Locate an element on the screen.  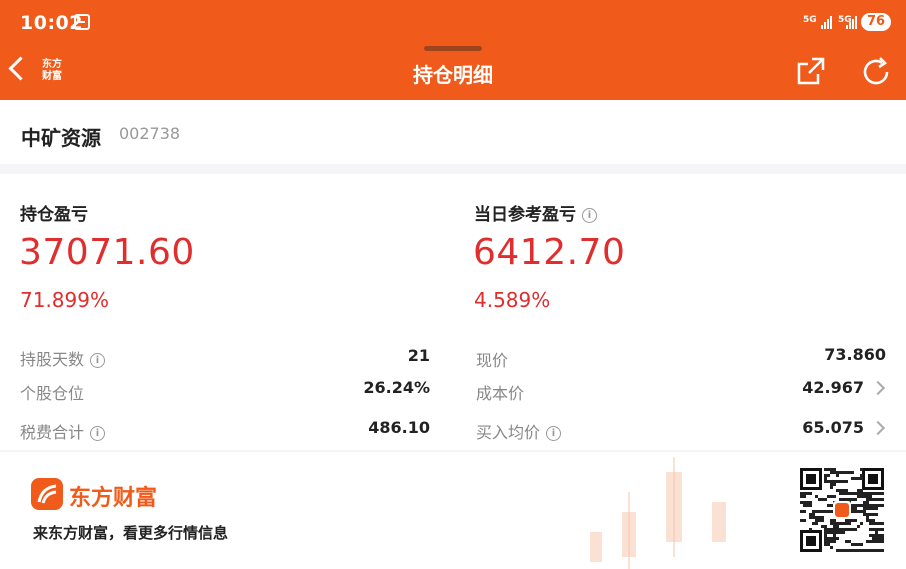
stock-header: 中矿资源 002738 is located at coordinates (453, 132).